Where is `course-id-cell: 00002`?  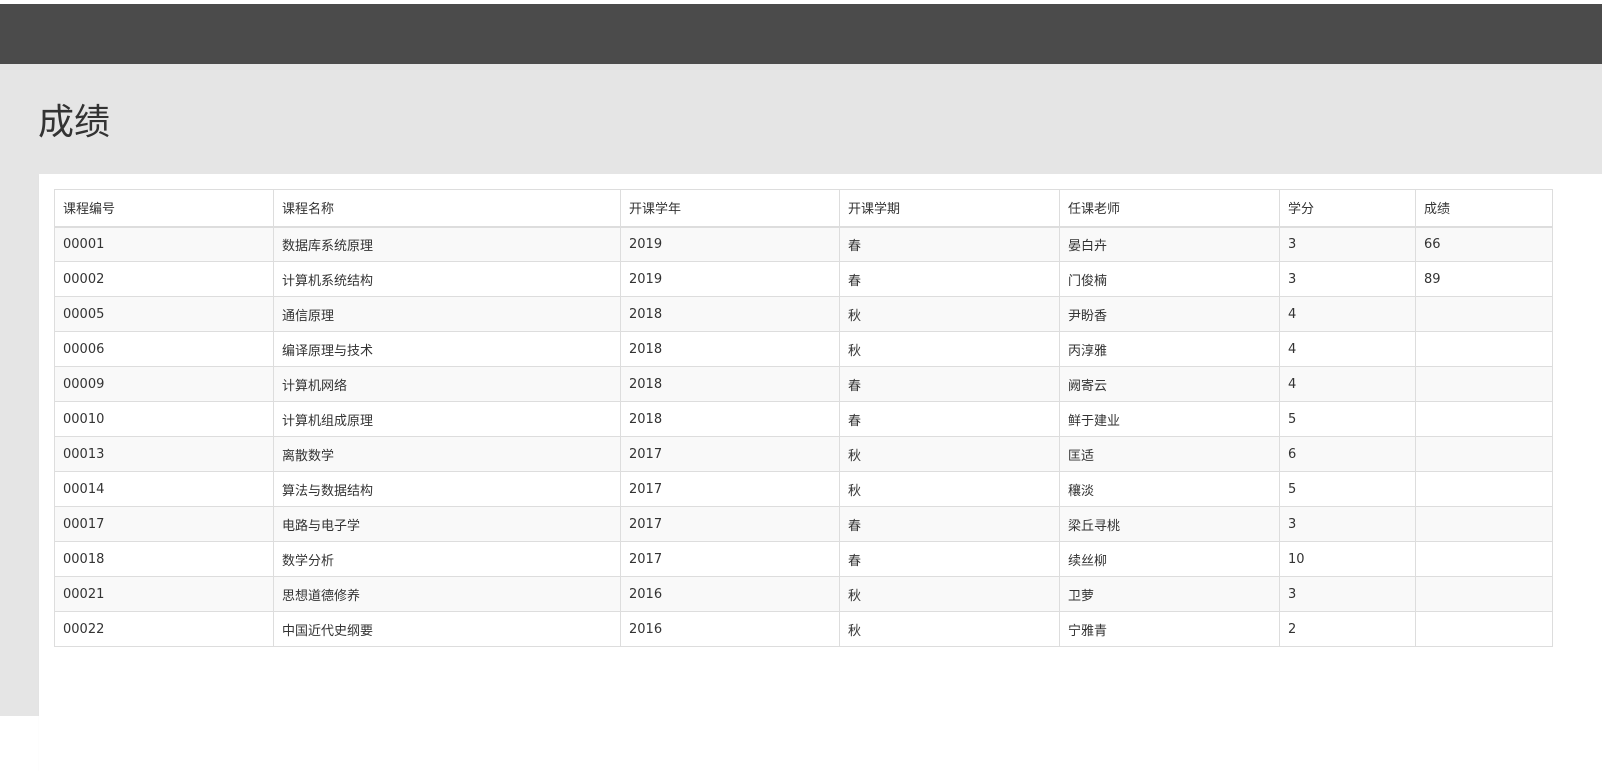 course-id-cell: 00002 is located at coordinates (164, 279).